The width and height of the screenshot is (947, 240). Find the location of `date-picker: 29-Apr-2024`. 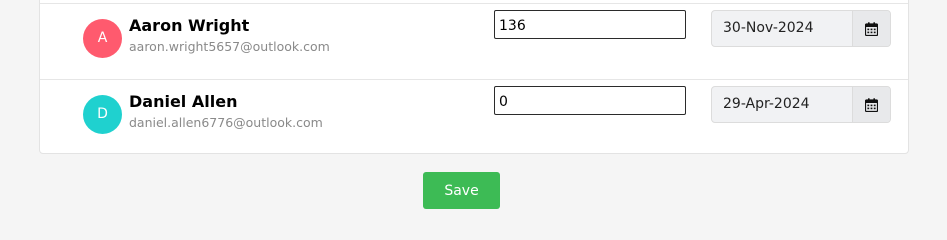

date-picker: 29-Apr-2024 is located at coordinates (801, 104).